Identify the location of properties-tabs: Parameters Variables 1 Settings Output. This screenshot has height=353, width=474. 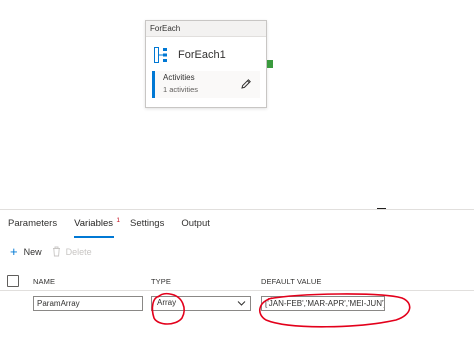
(109, 226).